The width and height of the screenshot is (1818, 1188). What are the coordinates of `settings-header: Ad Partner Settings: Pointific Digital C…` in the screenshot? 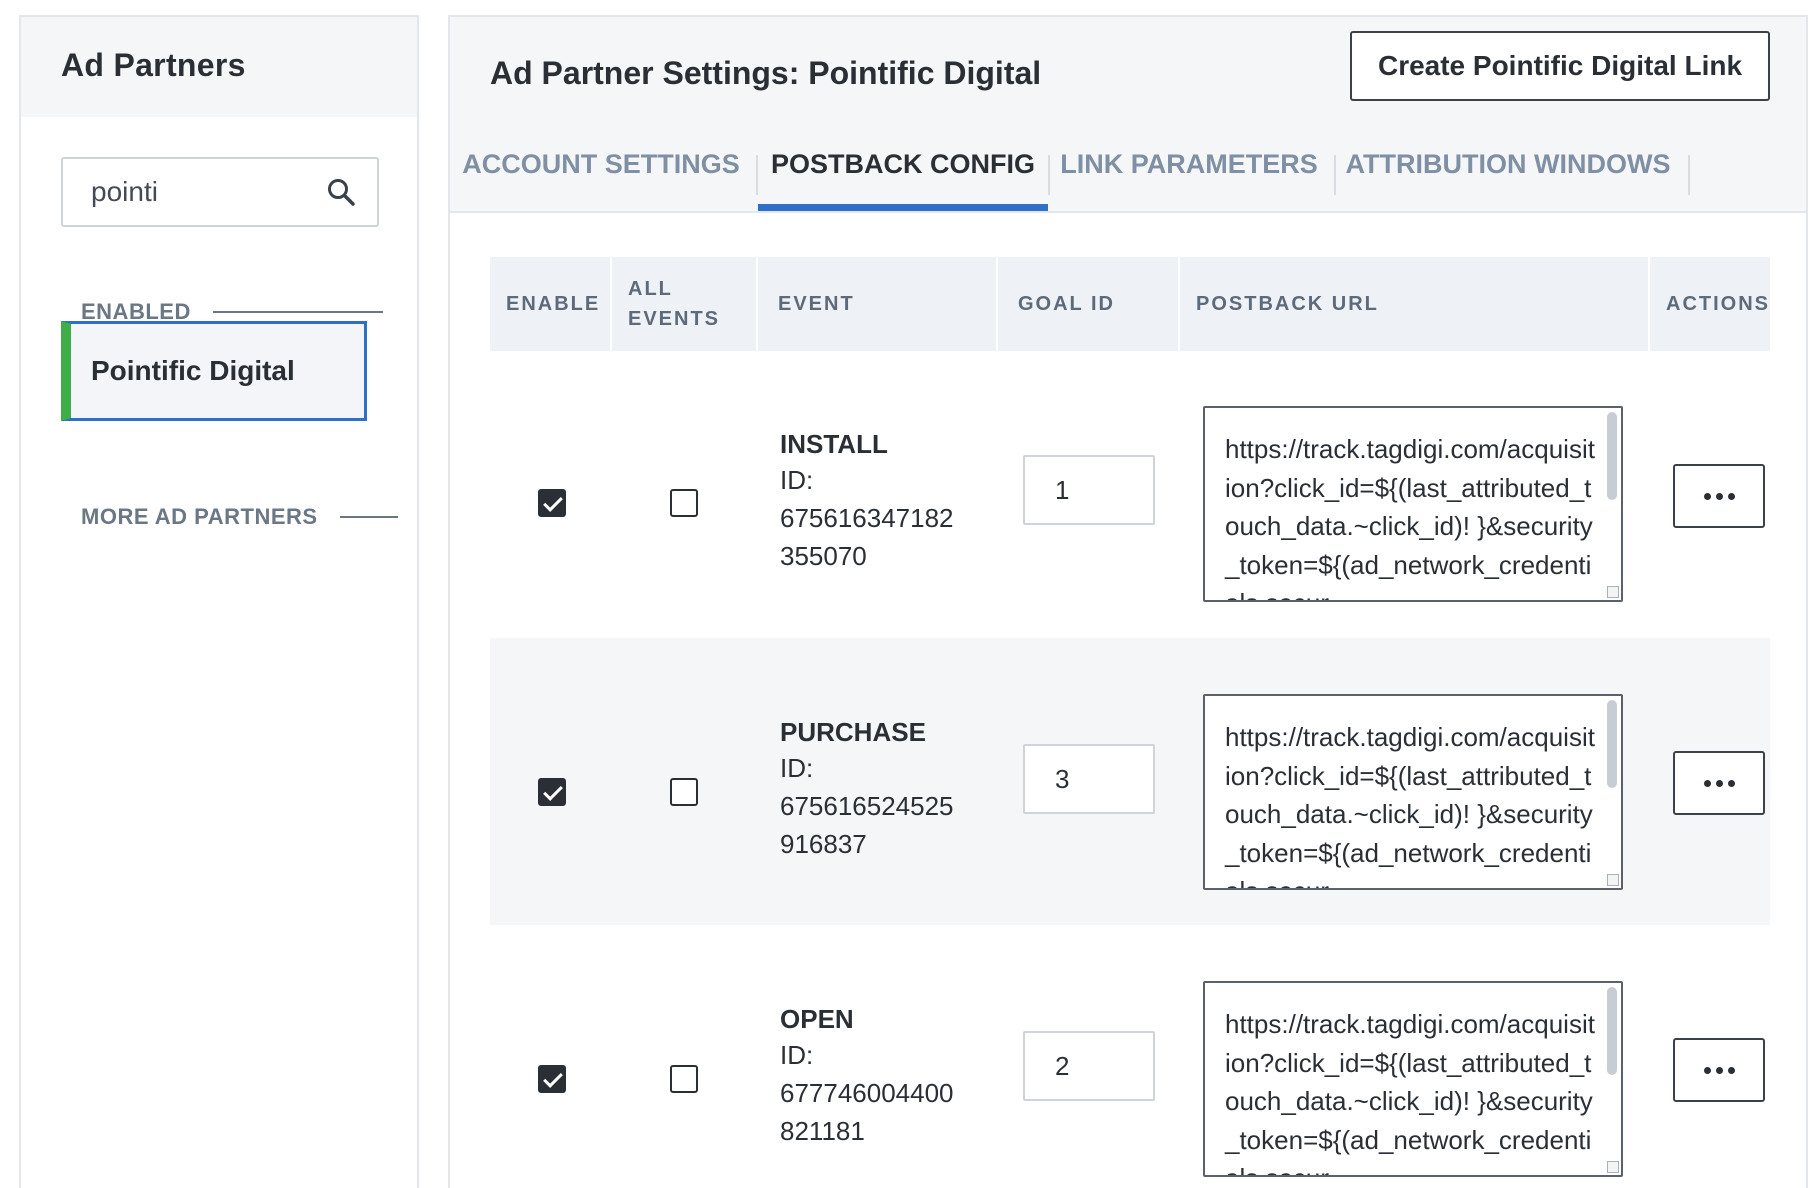 It's located at (1128, 67).